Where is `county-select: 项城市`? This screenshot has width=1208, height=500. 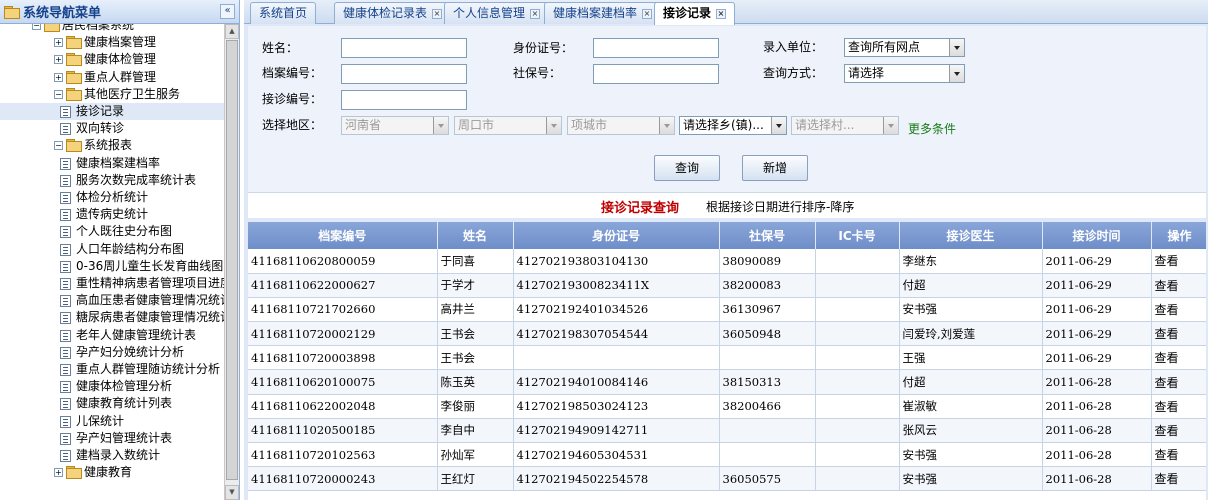 county-select: 项城市 is located at coordinates (621, 125).